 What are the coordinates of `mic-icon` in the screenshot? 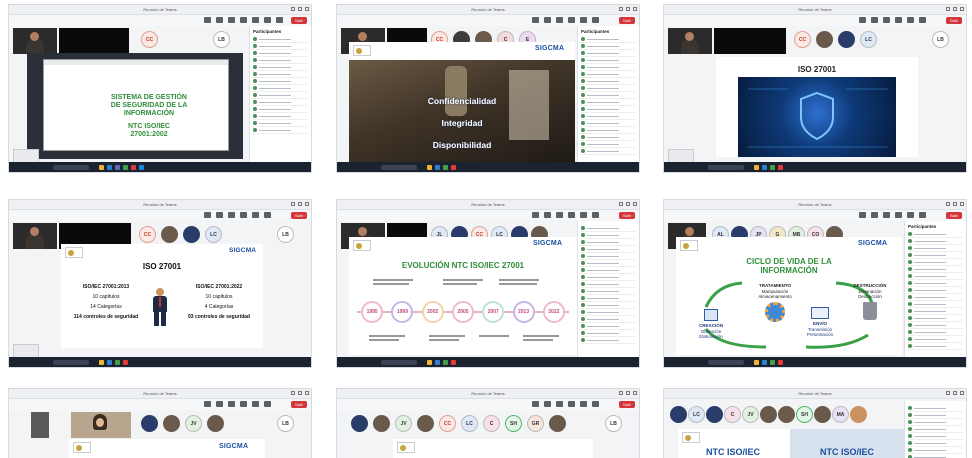 It's located at (267, 20).